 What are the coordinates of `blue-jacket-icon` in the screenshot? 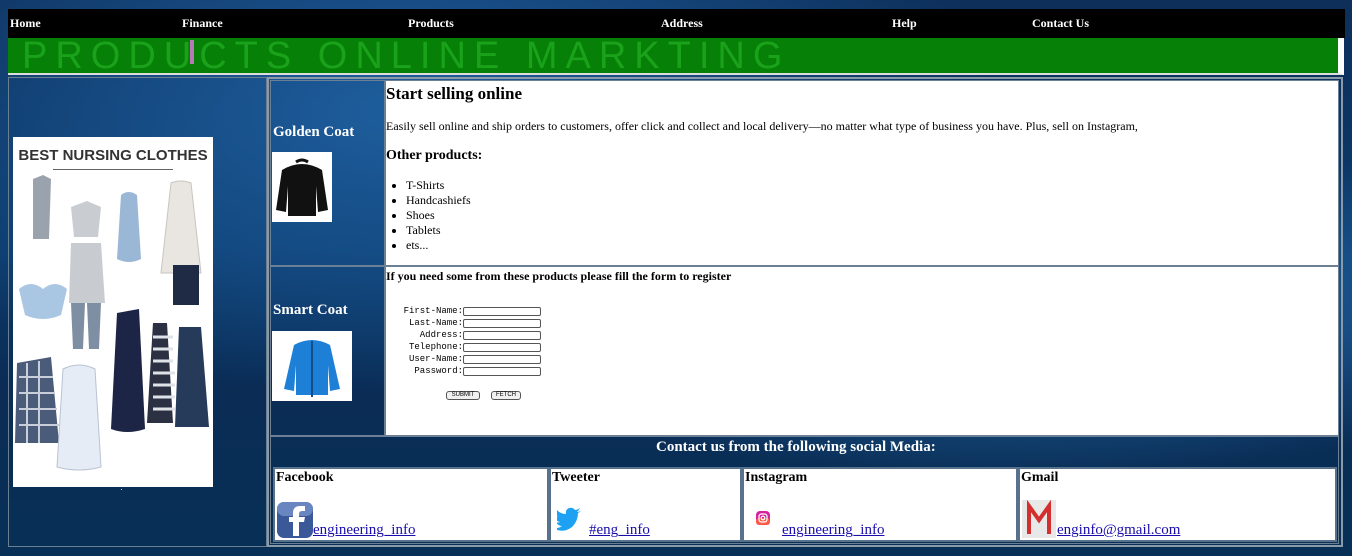 It's located at (312, 368).